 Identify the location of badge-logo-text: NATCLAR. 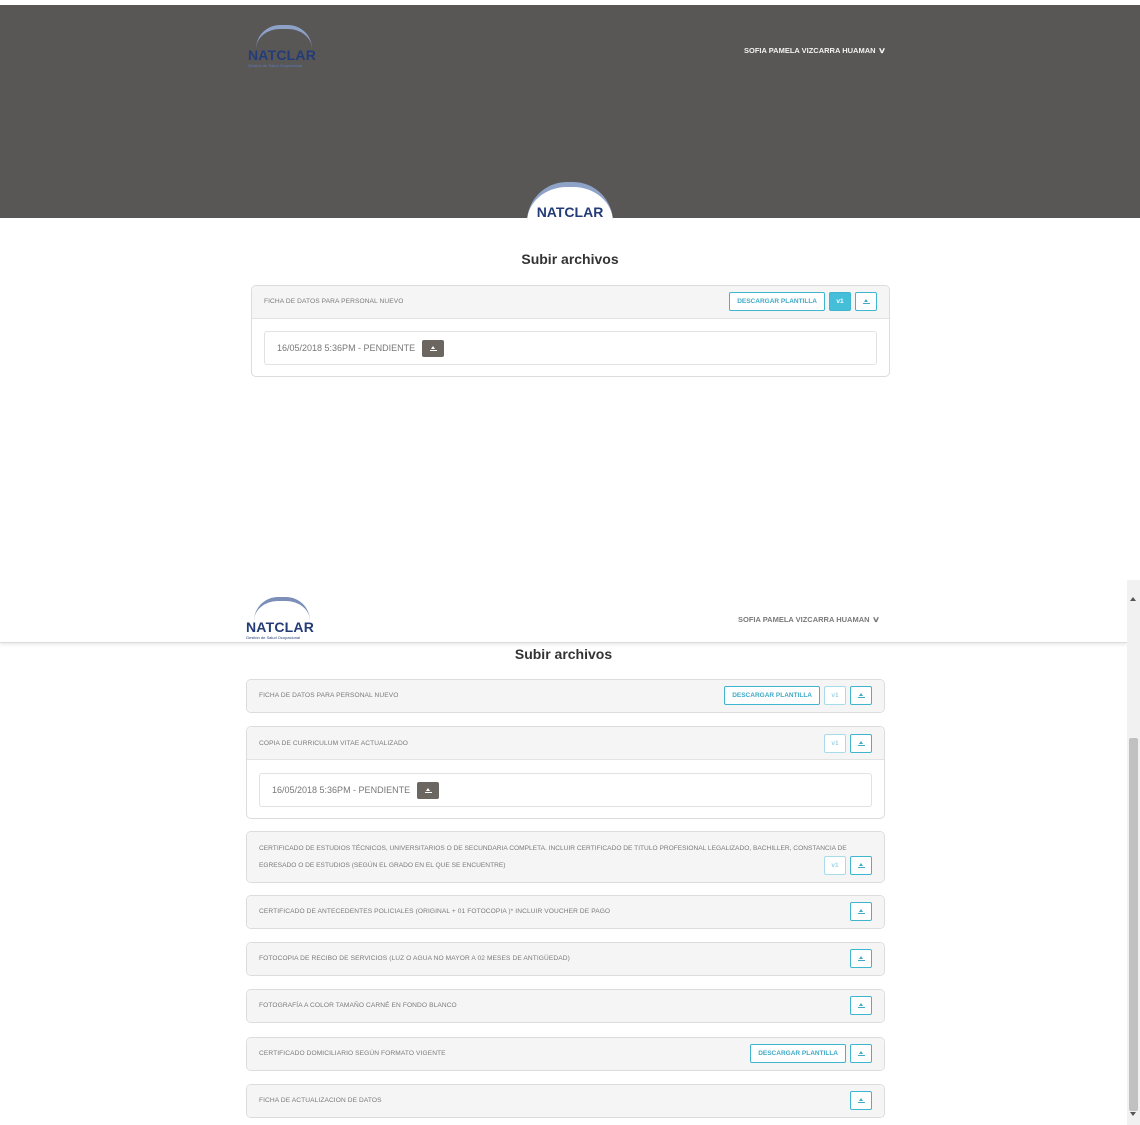
(570, 212).